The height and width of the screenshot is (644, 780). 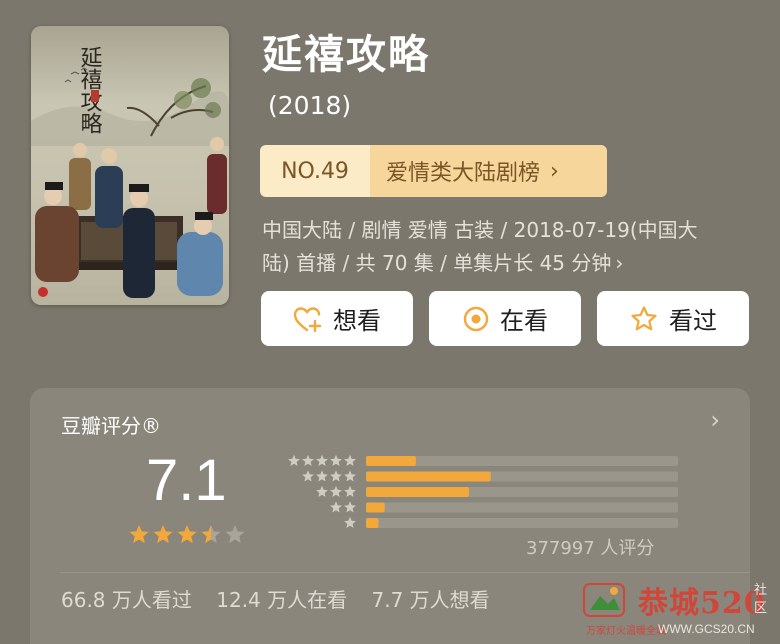 I want to click on watching-label: 在看, so click(x=524, y=321).